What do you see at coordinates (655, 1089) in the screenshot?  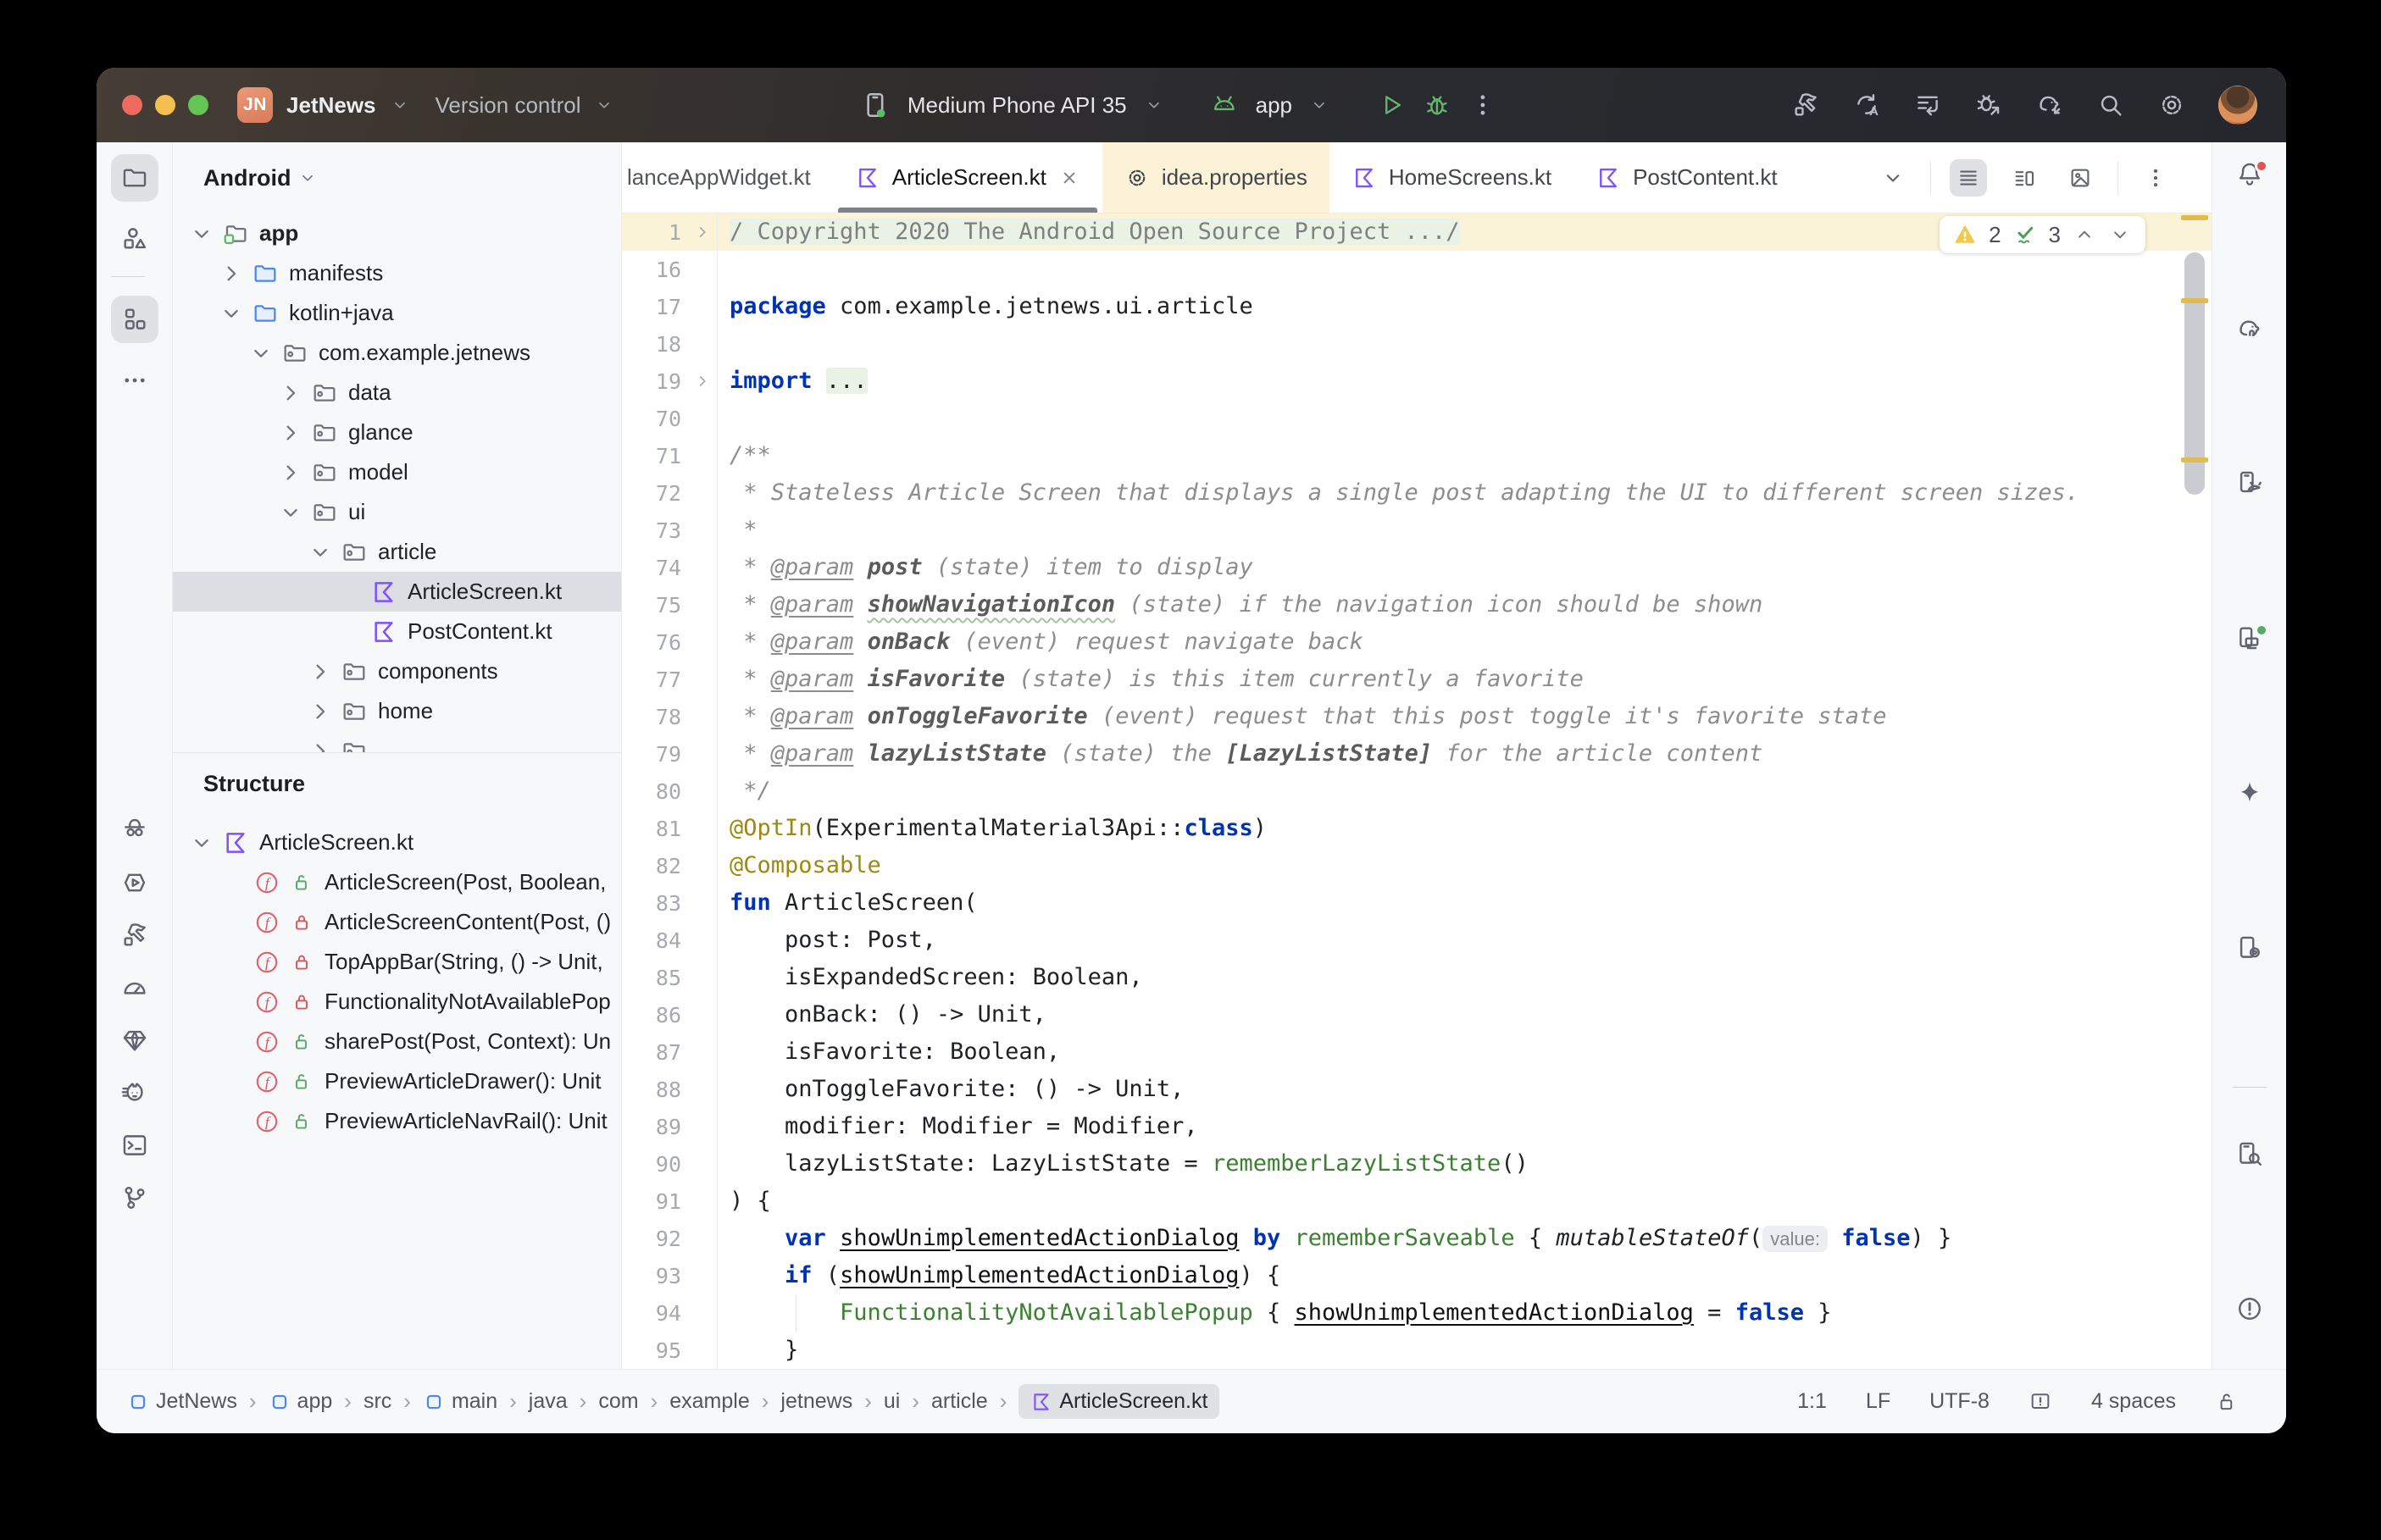 I see `line-number: 88` at bounding box center [655, 1089].